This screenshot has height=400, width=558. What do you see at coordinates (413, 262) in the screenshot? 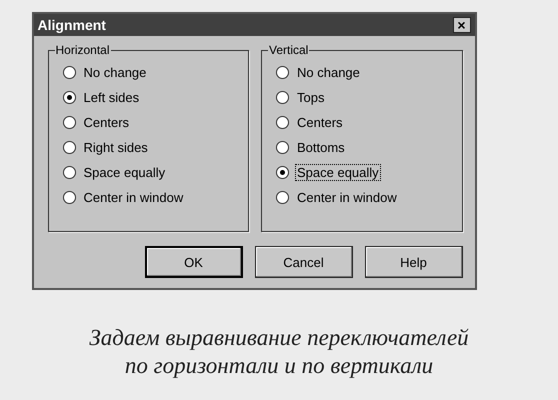
I see `dialog-button: Help` at bounding box center [413, 262].